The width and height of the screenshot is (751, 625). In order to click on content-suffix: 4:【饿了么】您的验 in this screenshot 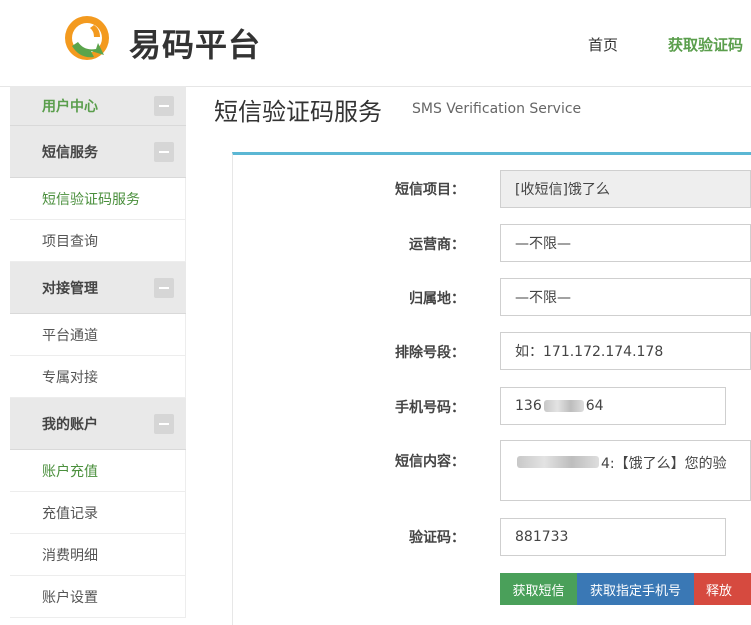, I will do `click(664, 464)`.